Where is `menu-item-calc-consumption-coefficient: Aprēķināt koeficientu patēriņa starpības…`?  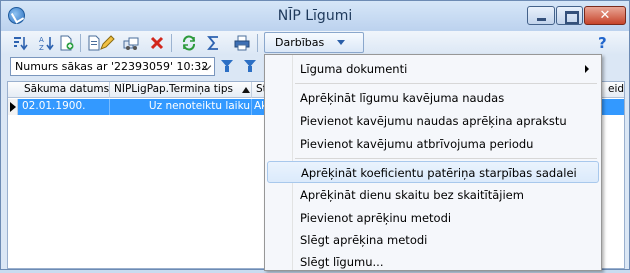
menu-item-calc-consumption-coefficient: Aprēķināt koeficientu patēriņa starpības… is located at coordinates (433, 172).